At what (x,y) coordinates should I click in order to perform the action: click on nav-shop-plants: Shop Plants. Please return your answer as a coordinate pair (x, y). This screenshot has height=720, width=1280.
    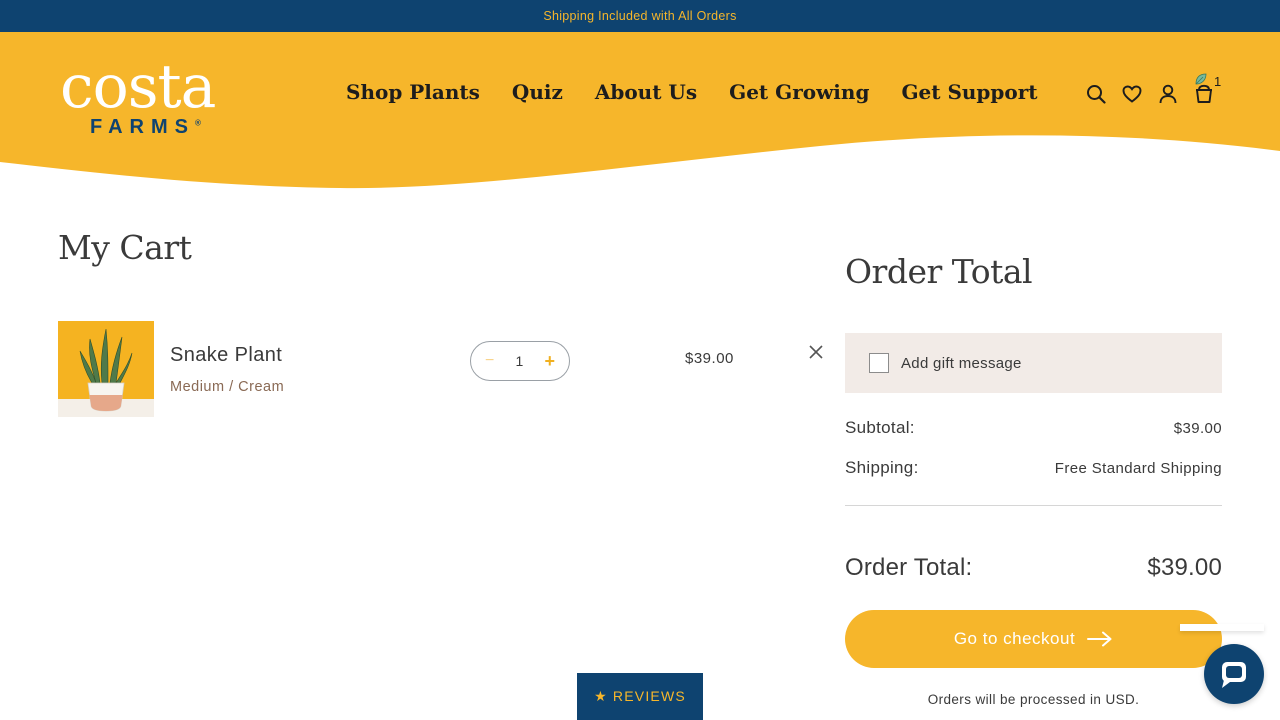
    Looking at the image, I should click on (413, 92).